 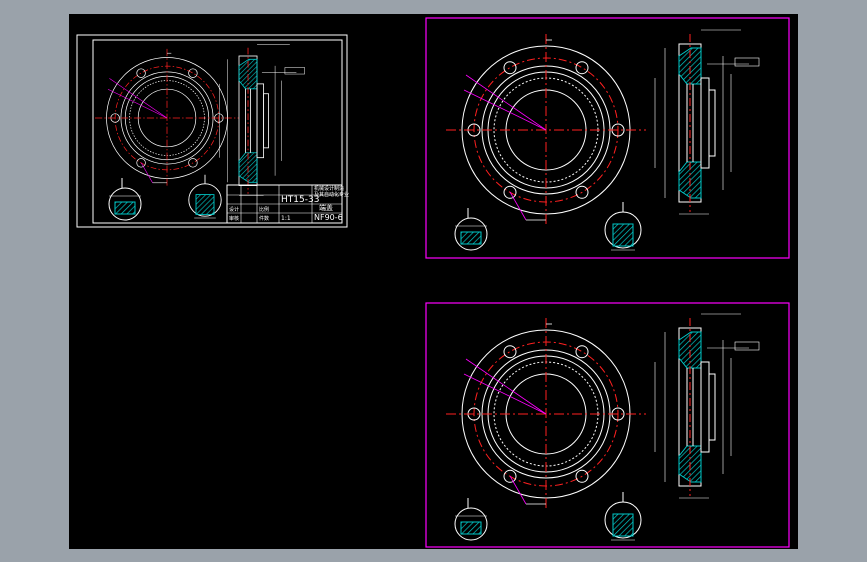 I want to click on row-label-design: 设计, so click(x=234, y=209).